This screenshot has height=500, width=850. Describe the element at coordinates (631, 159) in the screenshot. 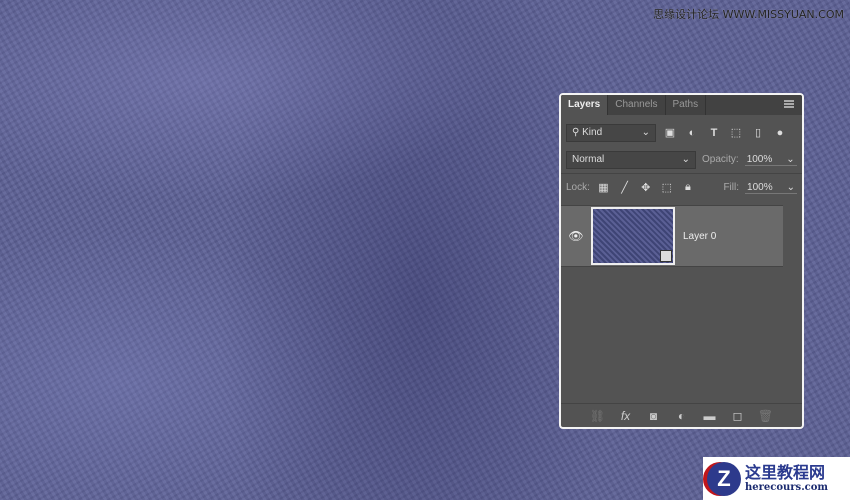

I see `blend-mode-select: Normal ⌄` at that location.